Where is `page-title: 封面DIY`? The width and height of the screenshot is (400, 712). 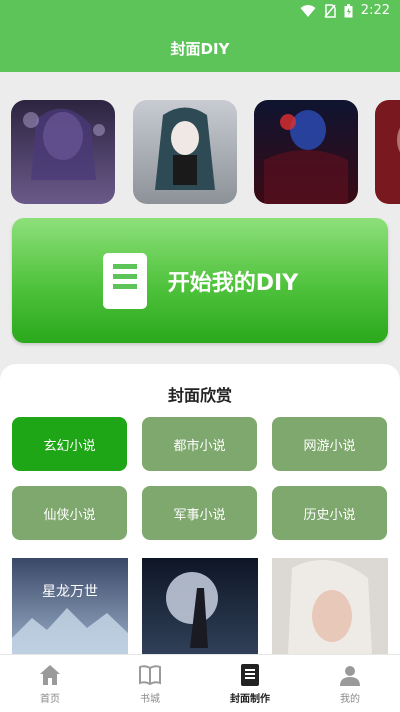 page-title: 封面DIY is located at coordinates (200, 48).